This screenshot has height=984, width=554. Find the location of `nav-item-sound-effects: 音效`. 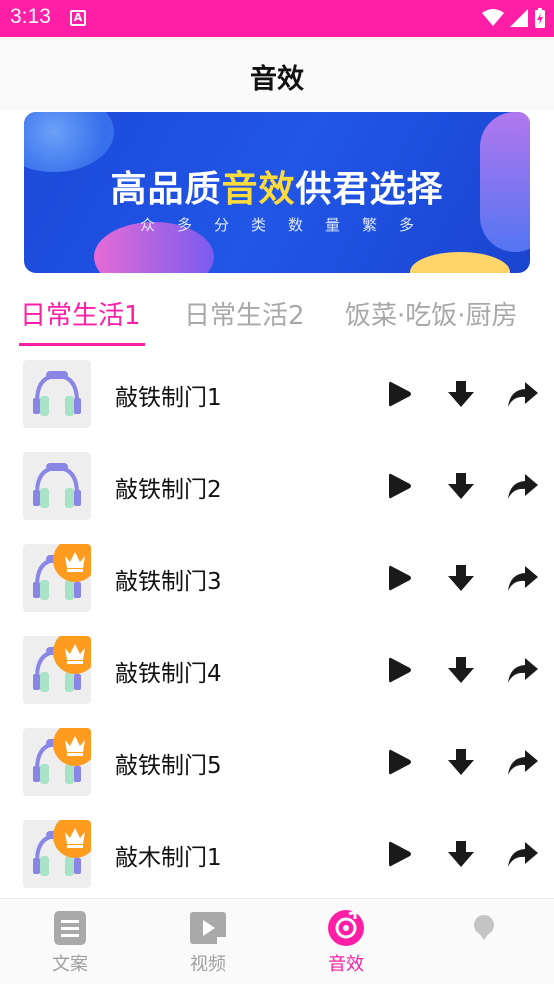

nav-item-sound-effects: 音效 is located at coordinates (346, 942).